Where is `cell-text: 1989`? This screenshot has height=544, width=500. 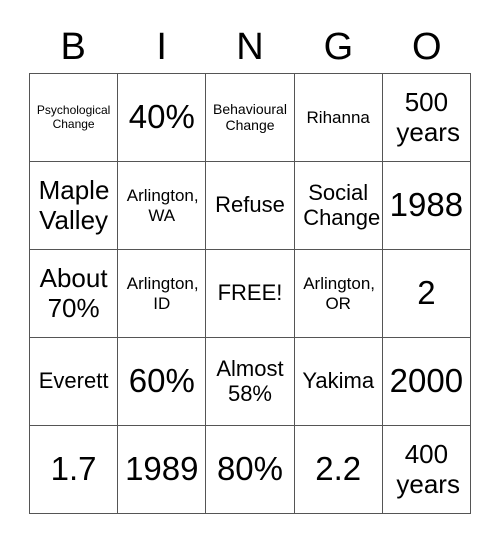
cell-text: 1989 is located at coordinates (162, 469).